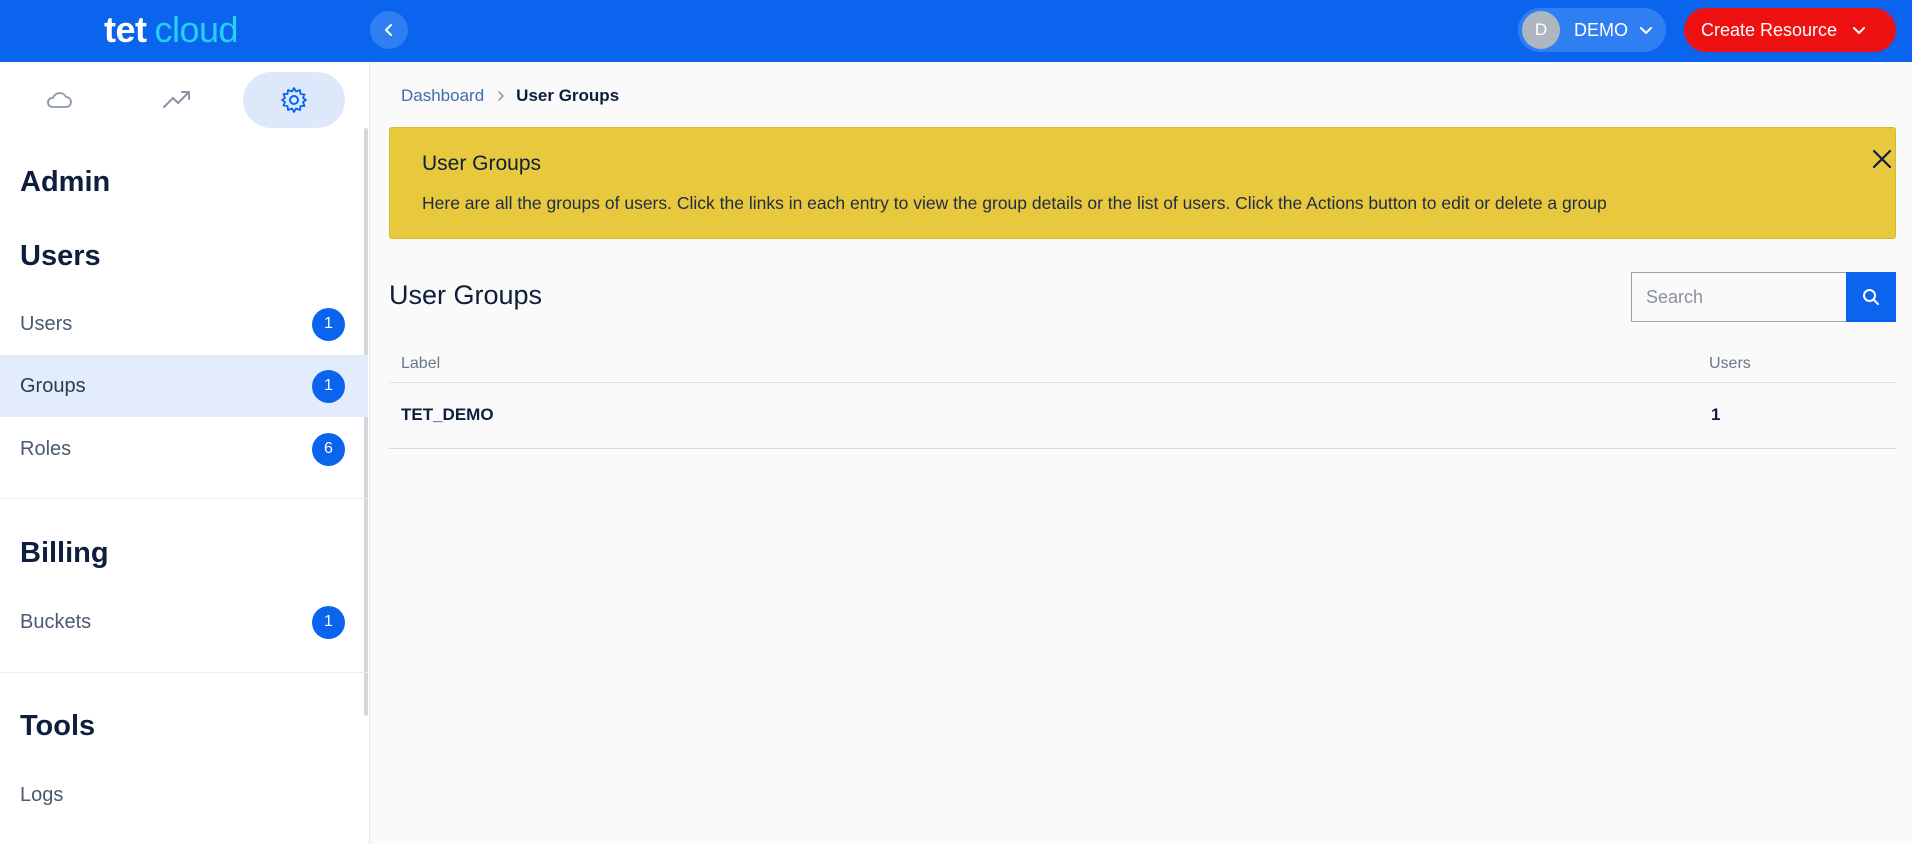 The image size is (1912, 844). I want to click on user-groups-table: Label Users TET_DEMO 1, so click(1142, 398).